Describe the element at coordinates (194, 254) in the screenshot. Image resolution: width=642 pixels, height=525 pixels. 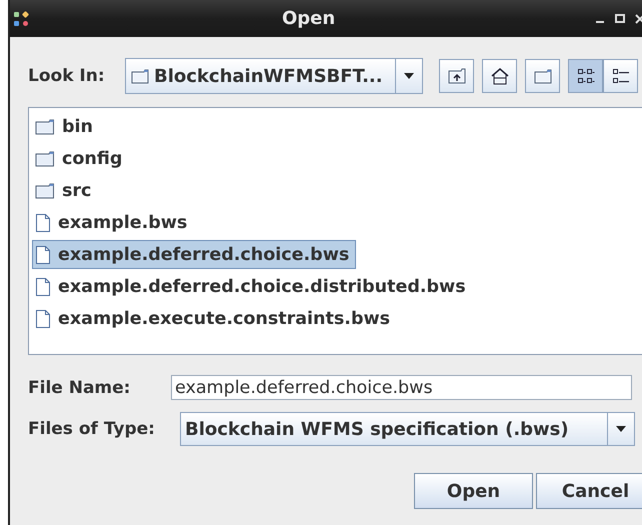
I see `file-list-item: example.deferred.choice.bws` at that location.